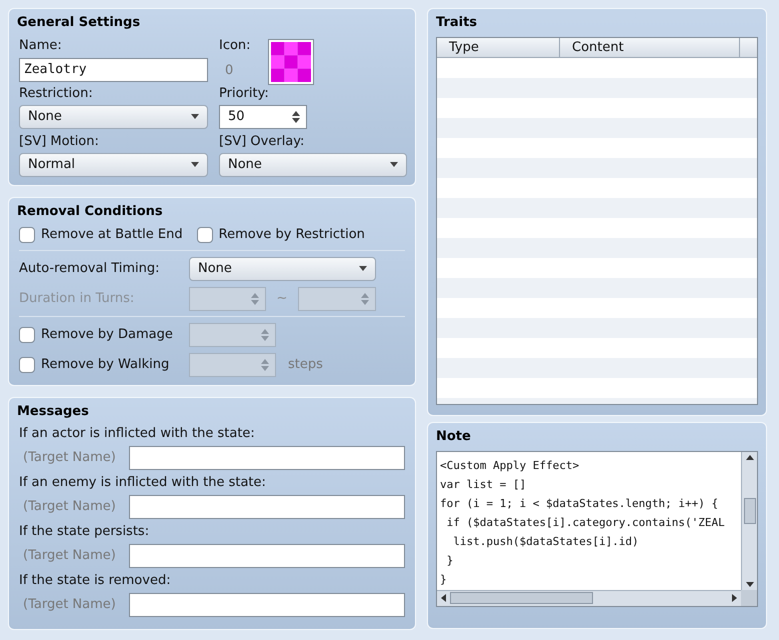 The height and width of the screenshot is (640, 779). Describe the element at coordinates (749, 598) in the screenshot. I see `scrollbar-corner` at that location.